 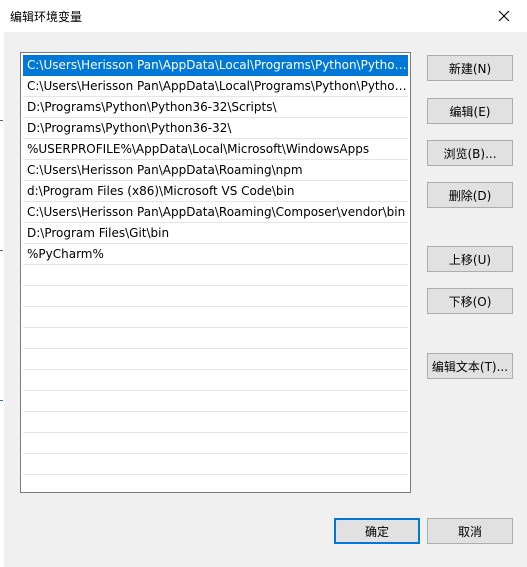 I want to click on list-item: %PyCharm%, so click(x=215, y=254).